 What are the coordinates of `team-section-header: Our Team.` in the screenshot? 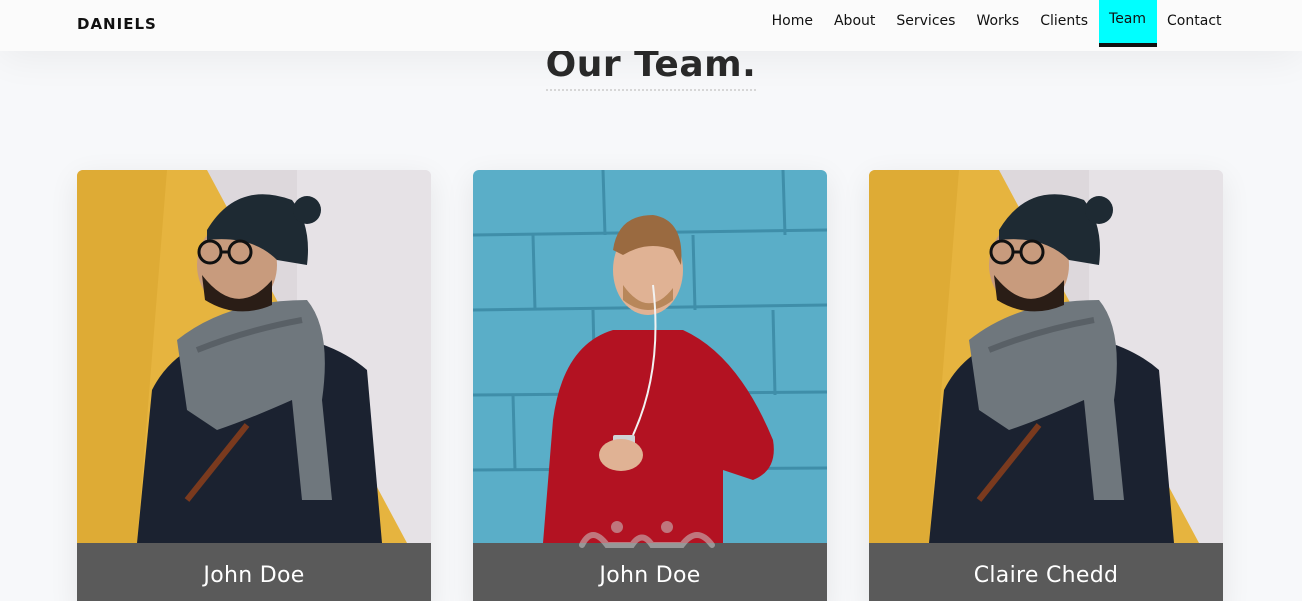 It's located at (651, 67).